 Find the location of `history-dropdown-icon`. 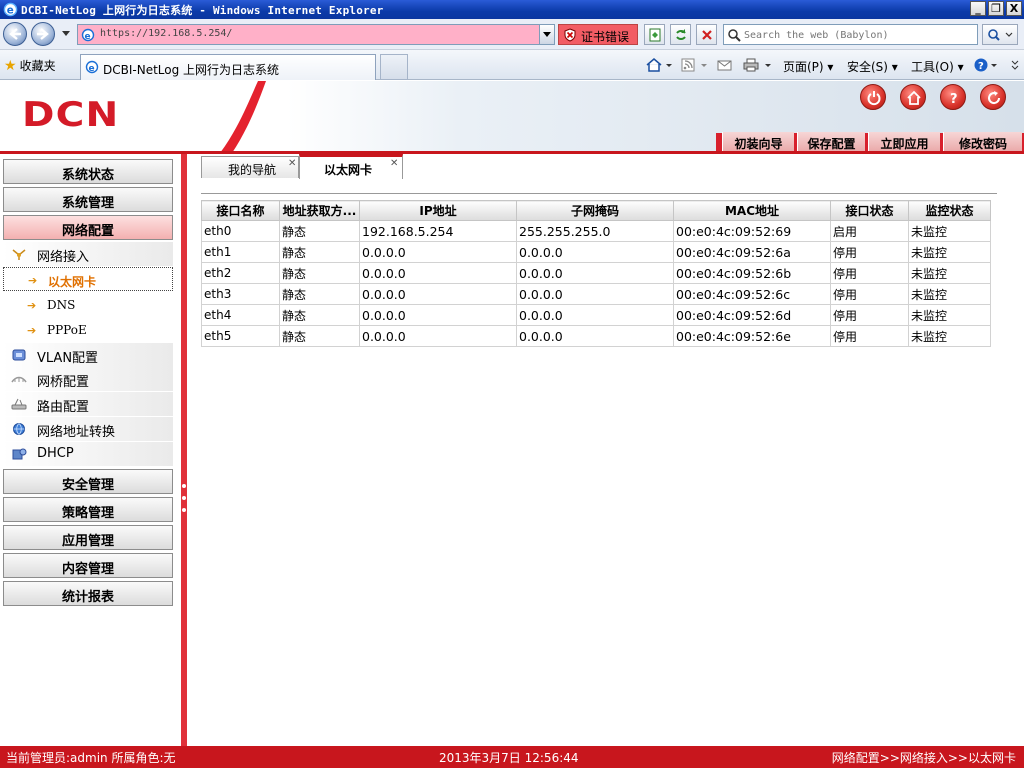

history-dropdown-icon is located at coordinates (66, 33).